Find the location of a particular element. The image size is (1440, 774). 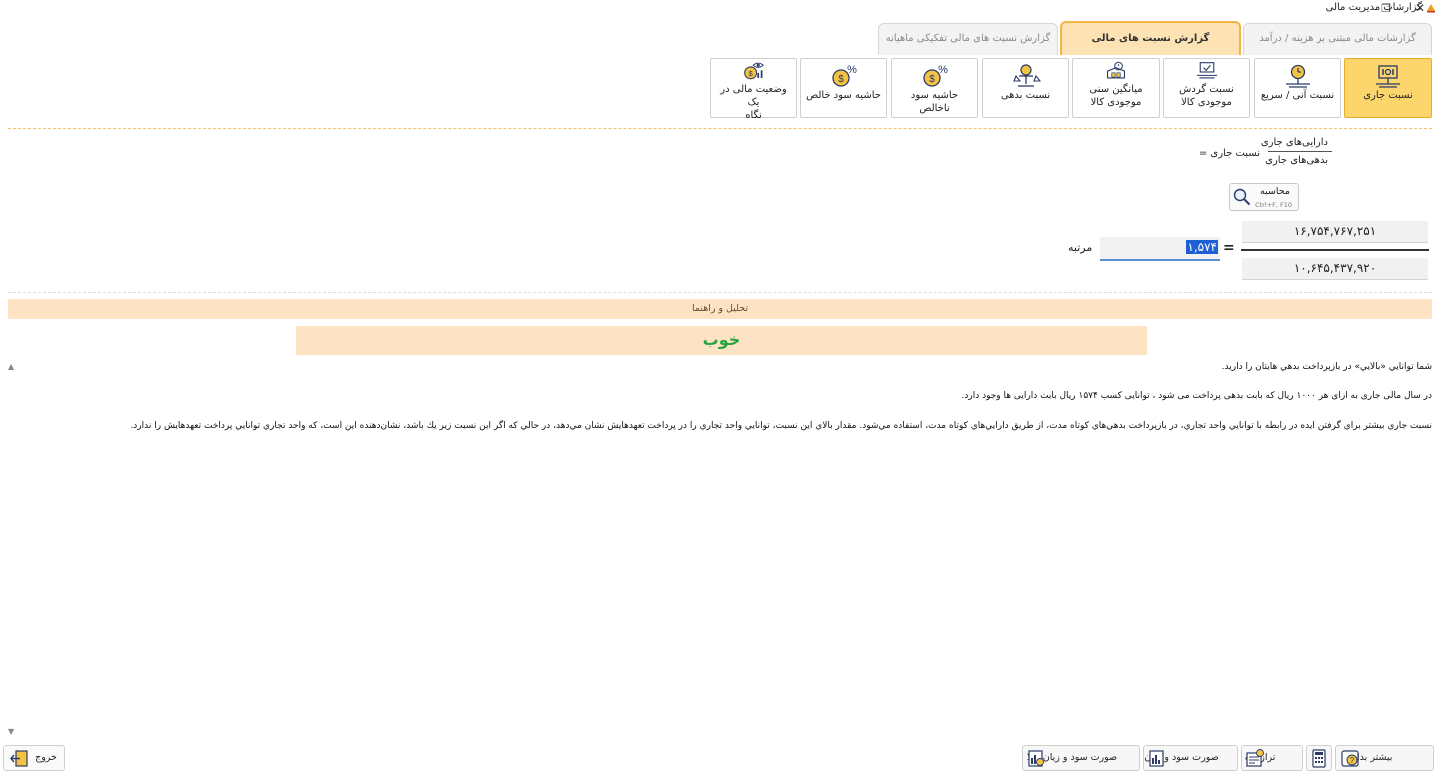

result-field: ۱,۵۷۴ is located at coordinates (1160, 249).